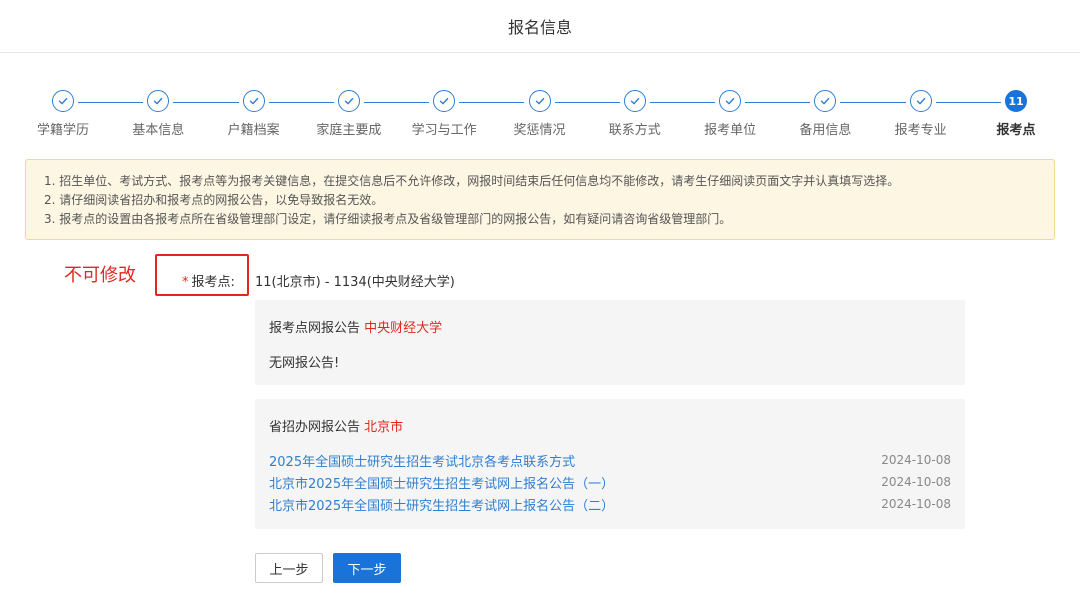 The width and height of the screenshot is (1080, 614). What do you see at coordinates (1016, 114) in the screenshot?
I see `step-item: 11 报考点` at bounding box center [1016, 114].